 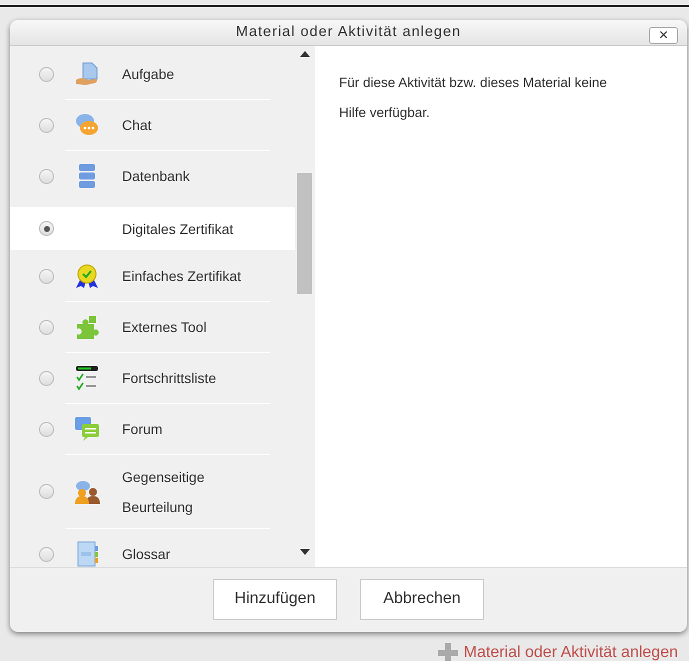 I want to click on scrollbar-thumb, so click(x=304, y=233).